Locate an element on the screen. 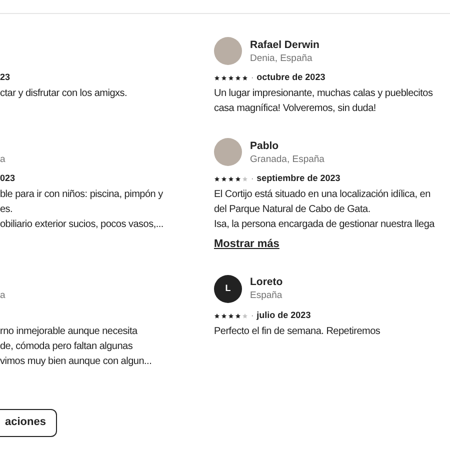  reviewer-name: Rafael Derwin is located at coordinates (285, 45).